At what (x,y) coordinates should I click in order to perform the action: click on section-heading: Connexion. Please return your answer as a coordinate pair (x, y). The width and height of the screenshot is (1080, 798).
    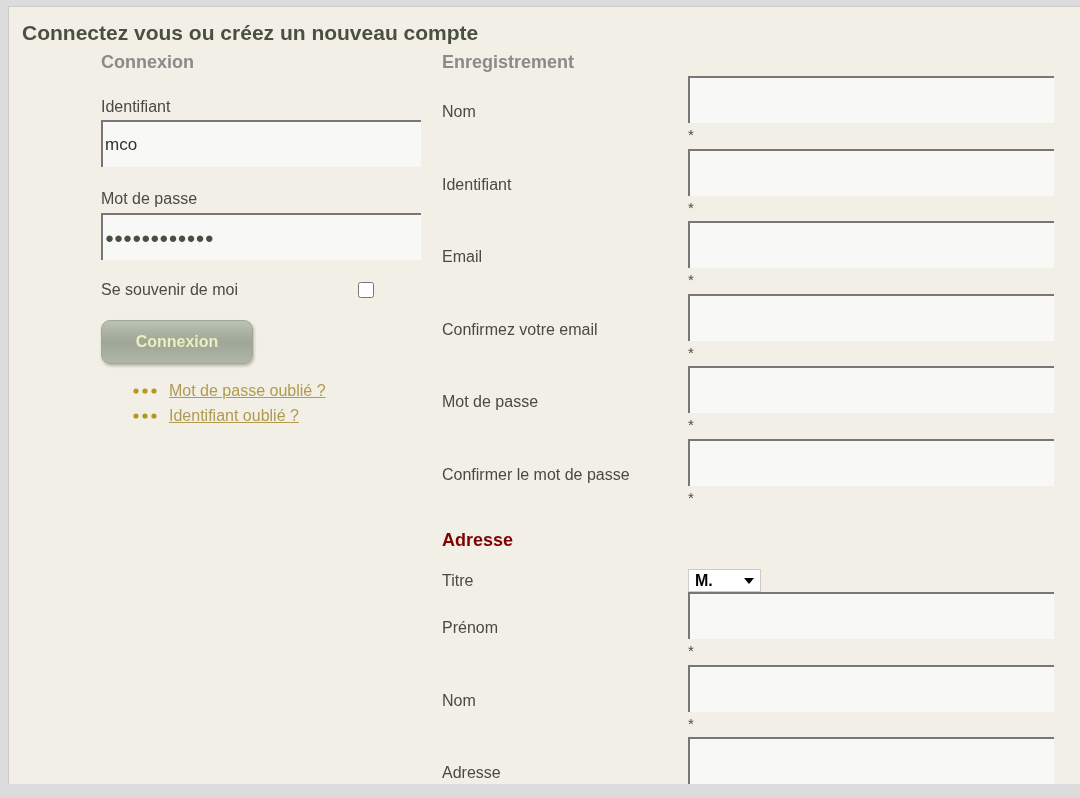
    Looking at the image, I should click on (147, 62).